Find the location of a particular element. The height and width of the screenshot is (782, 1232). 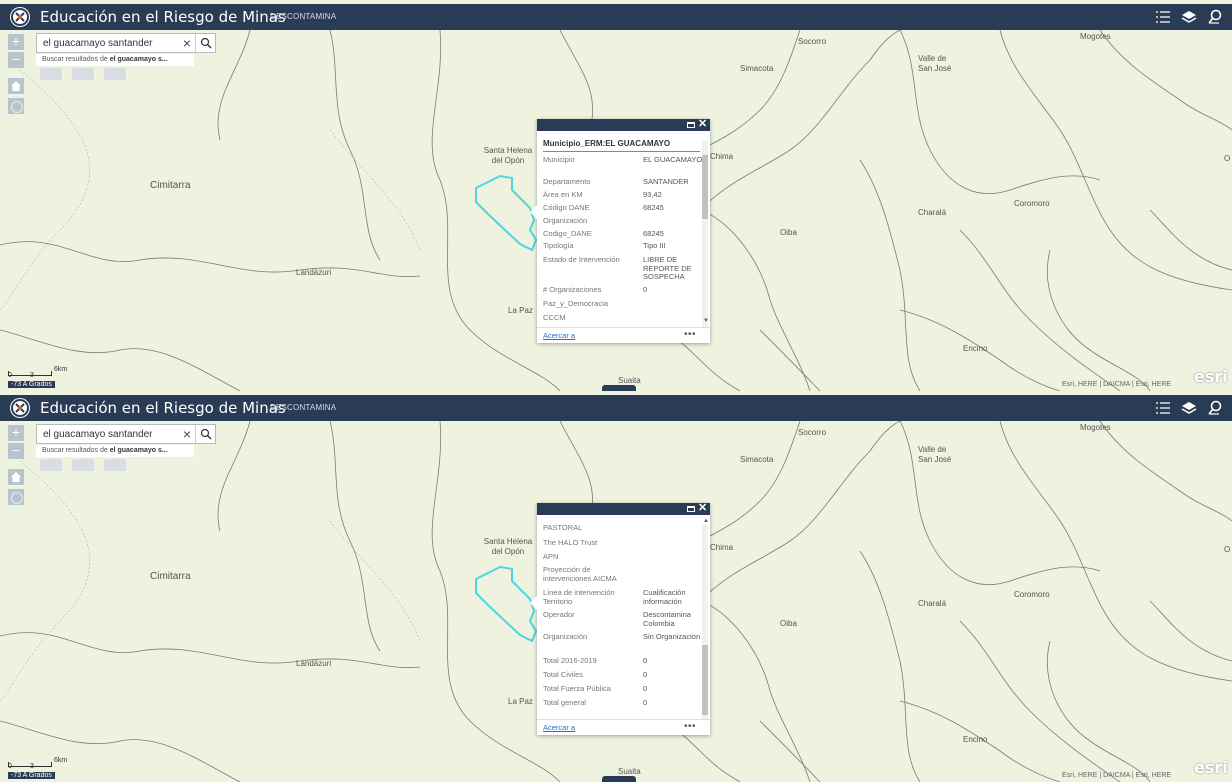

popup-title: Municipio_ERM:EL GUACAMAYO is located at coordinates (607, 143).